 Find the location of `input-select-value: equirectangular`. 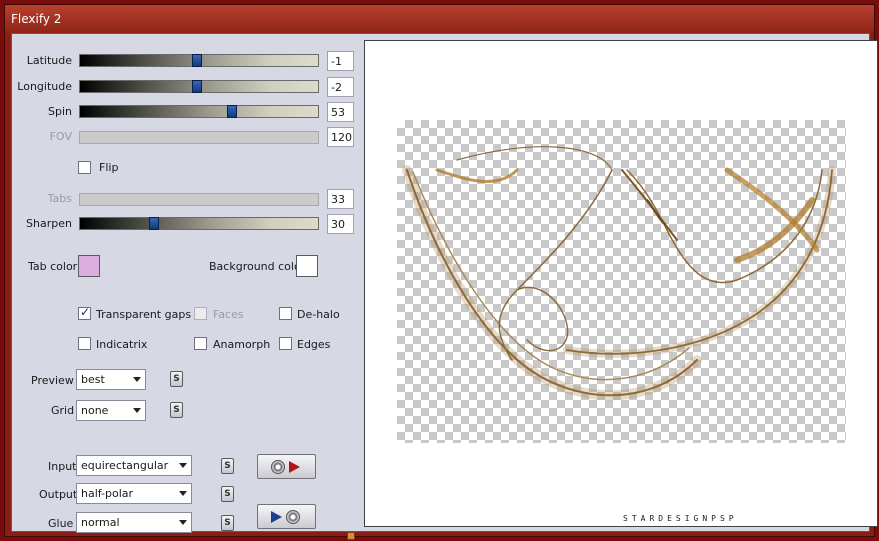

input-select-value: equirectangular is located at coordinates (125, 465).